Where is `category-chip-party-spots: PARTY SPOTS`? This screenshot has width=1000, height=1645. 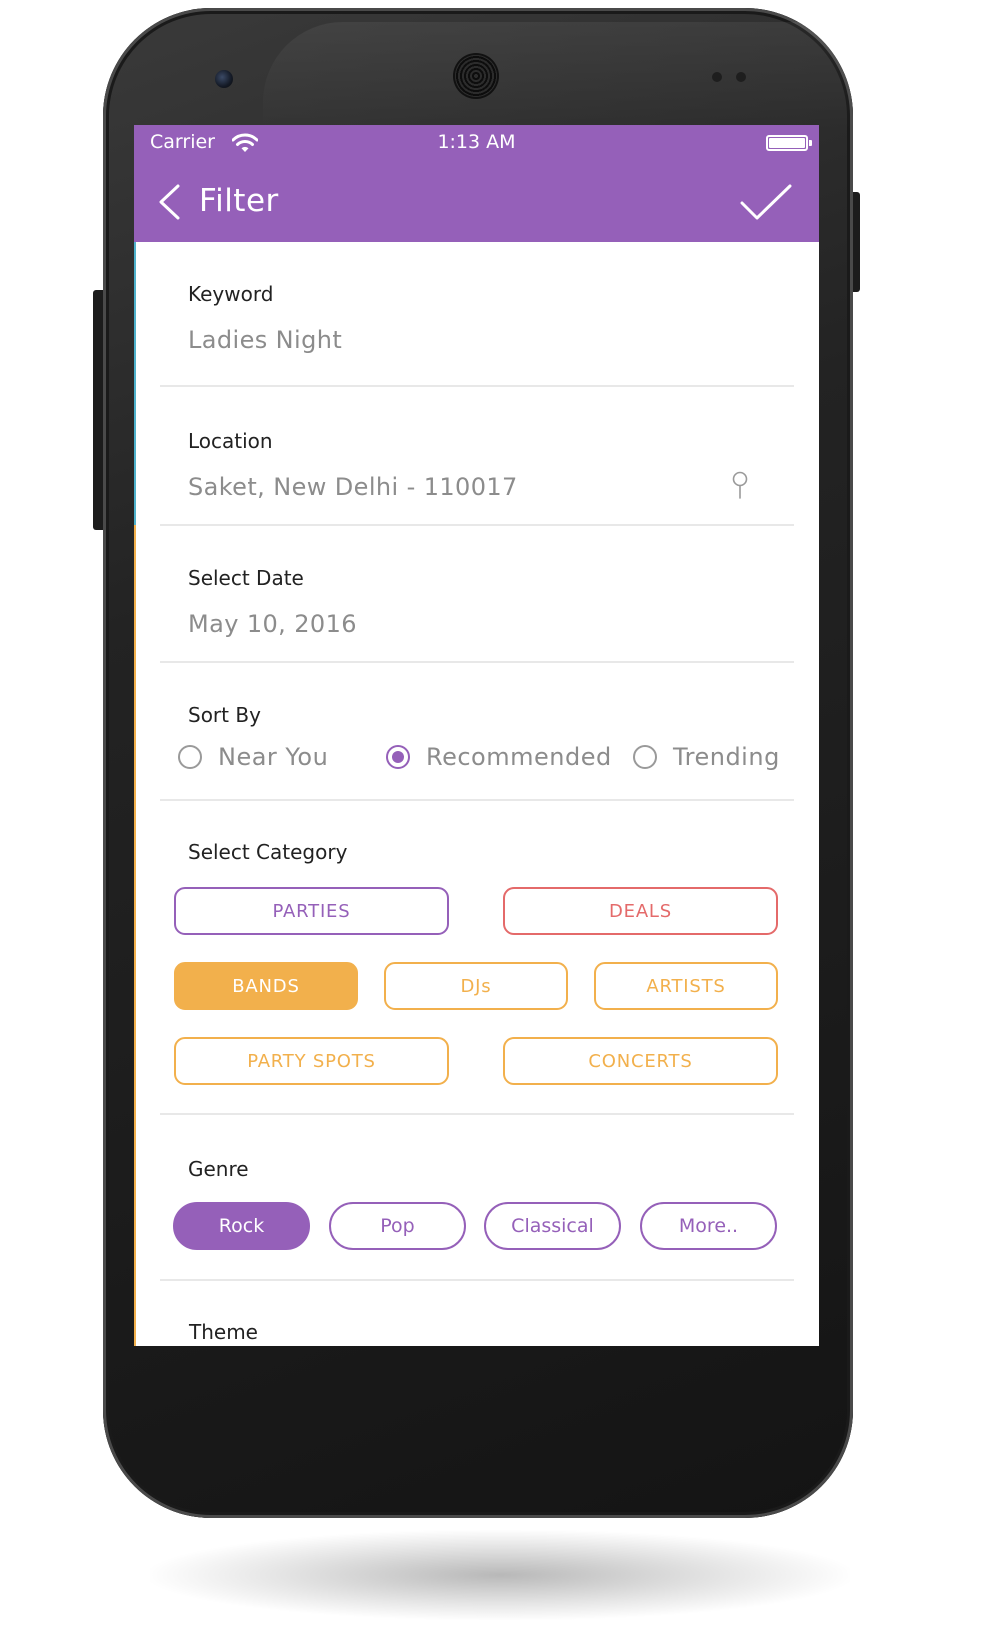 category-chip-party-spots: PARTY SPOTS is located at coordinates (311, 1061).